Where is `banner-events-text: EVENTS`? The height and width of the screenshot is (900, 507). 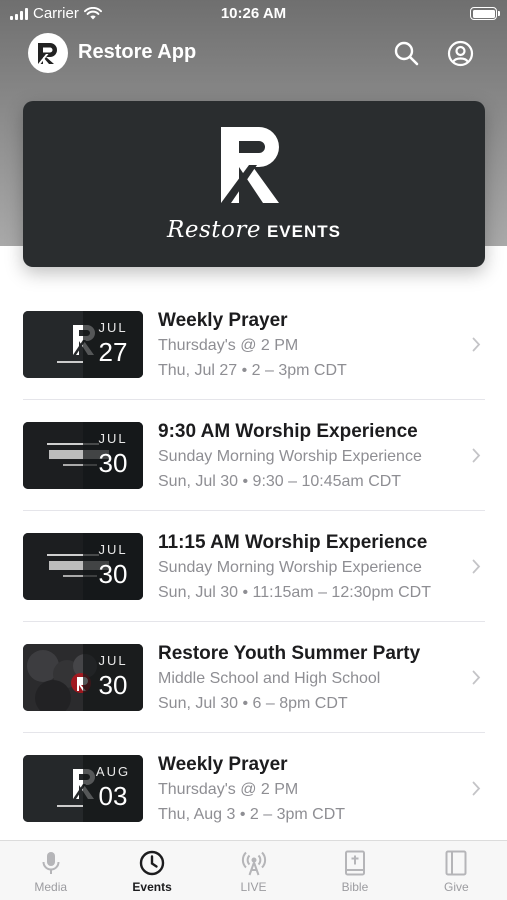 banner-events-text: EVENTS is located at coordinates (303, 231).